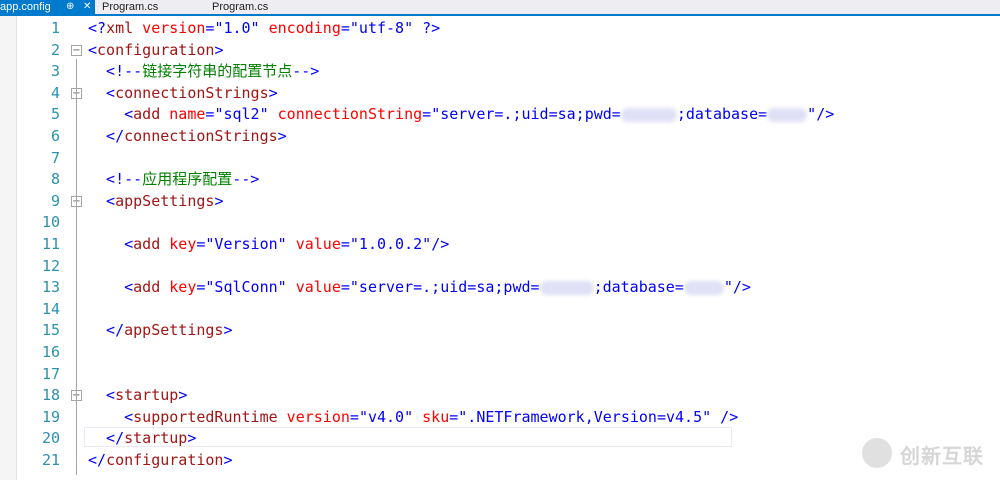 This screenshot has width=1000, height=480. Describe the element at coordinates (55, 28) in the screenshot. I see `line-number: 1` at that location.